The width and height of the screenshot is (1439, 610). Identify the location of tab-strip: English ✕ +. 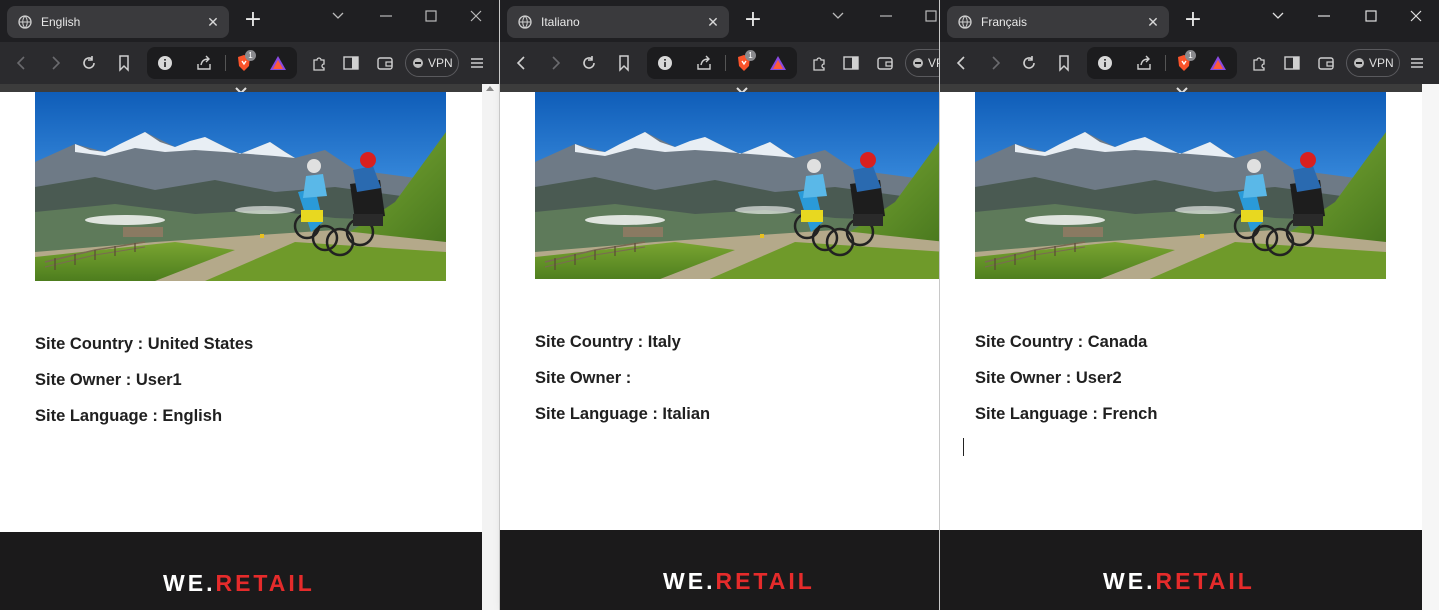
(249, 21).